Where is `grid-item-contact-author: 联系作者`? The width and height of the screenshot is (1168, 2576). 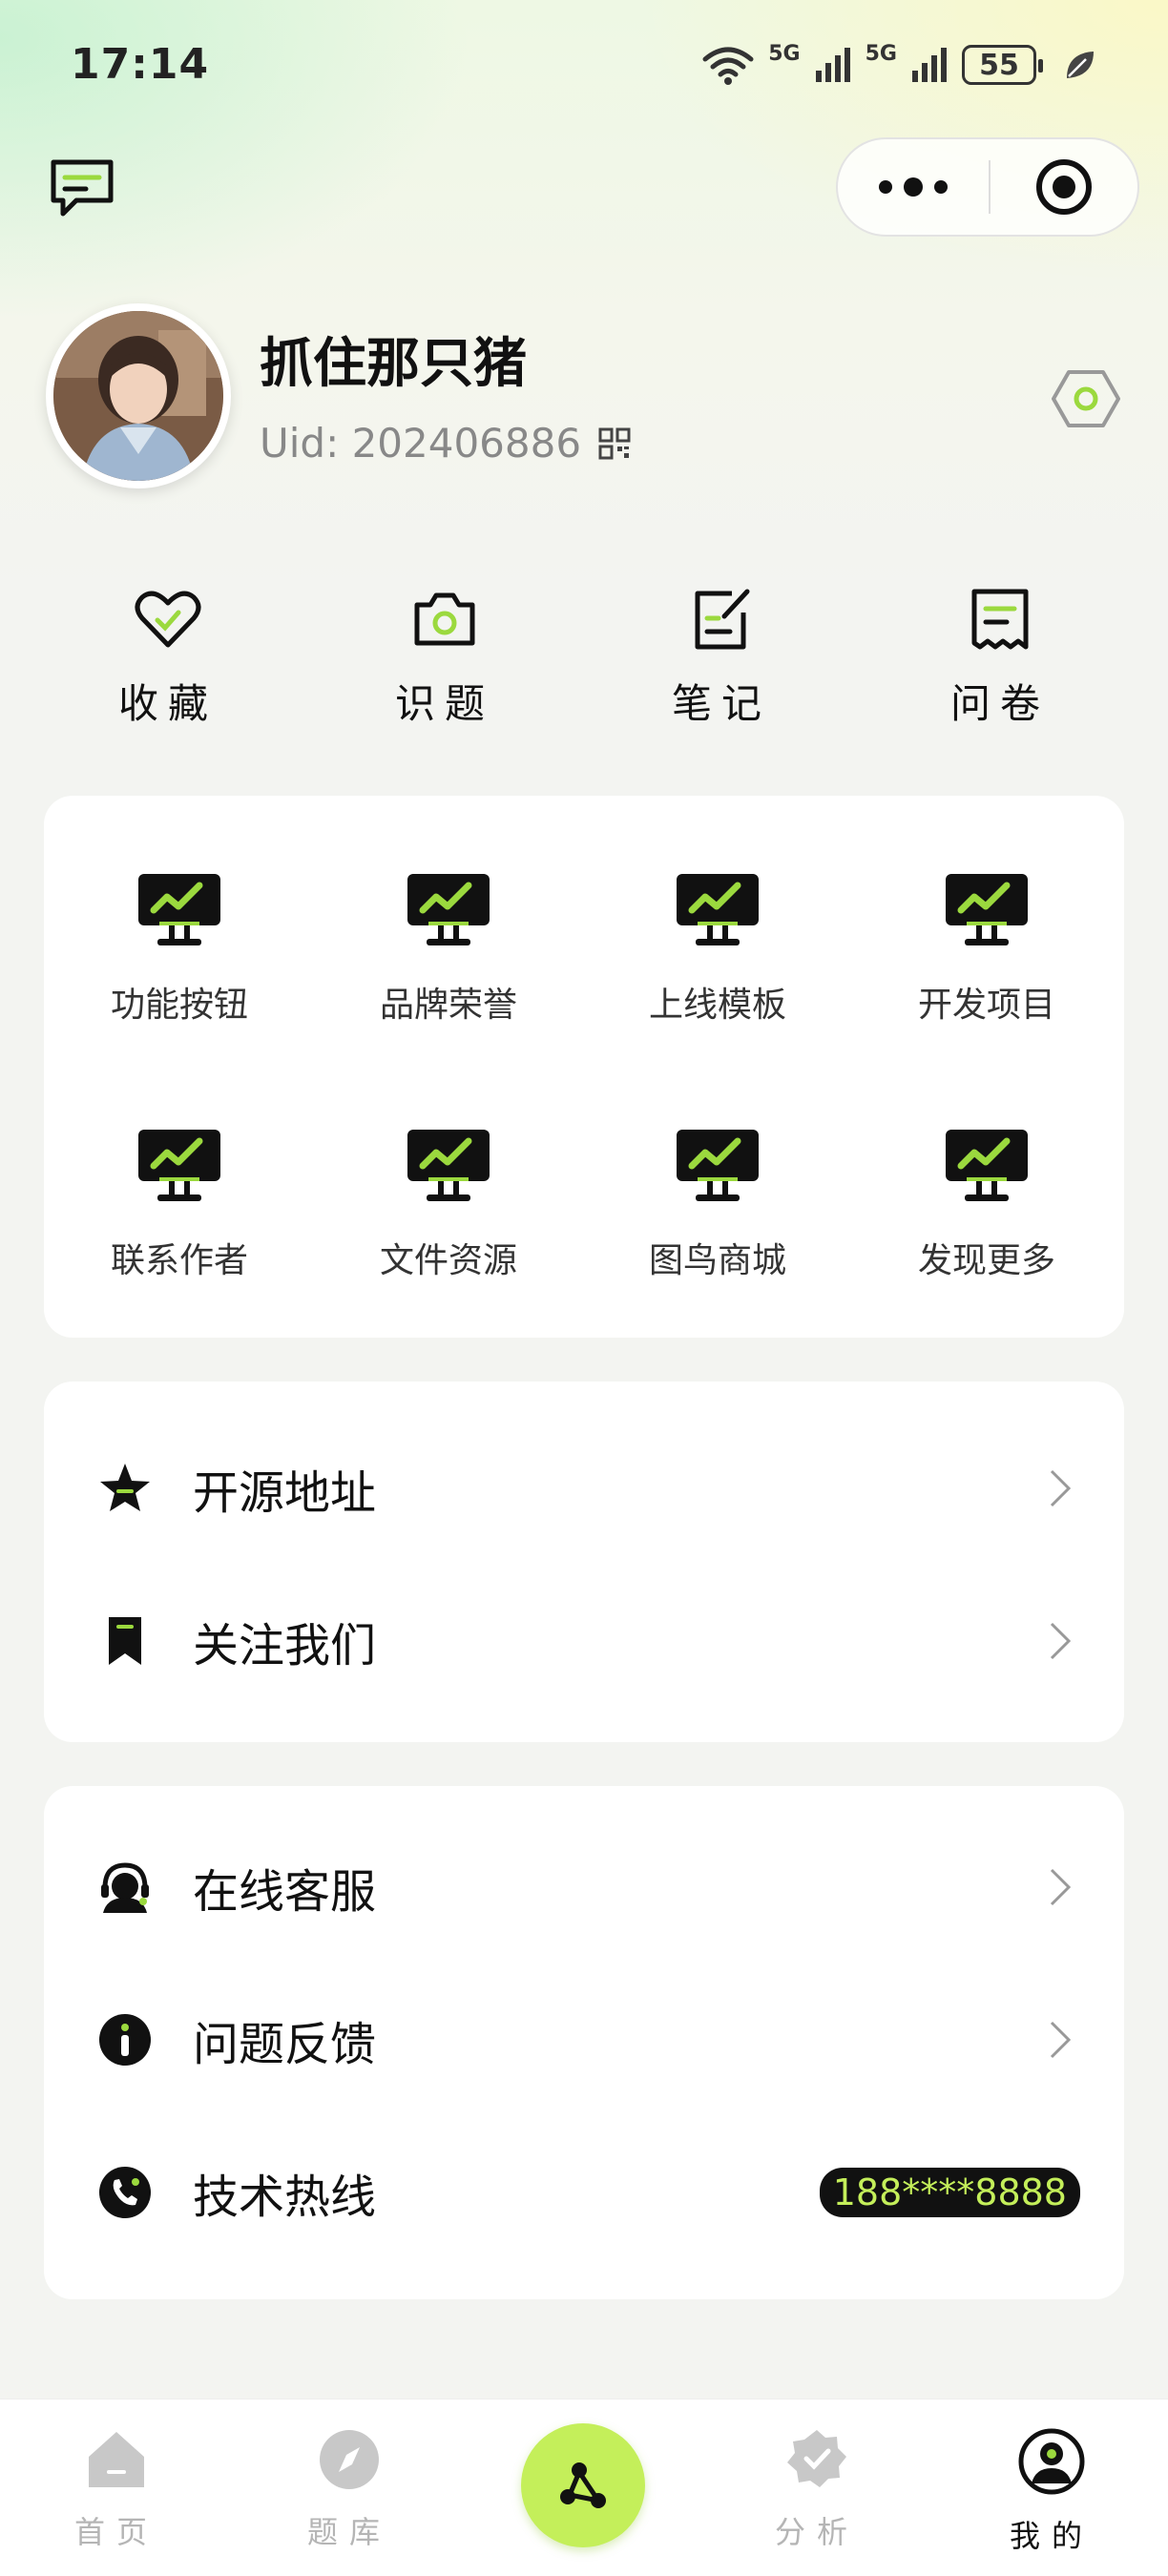
grid-item-contact-author: 联系作者 is located at coordinates (179, 1205).